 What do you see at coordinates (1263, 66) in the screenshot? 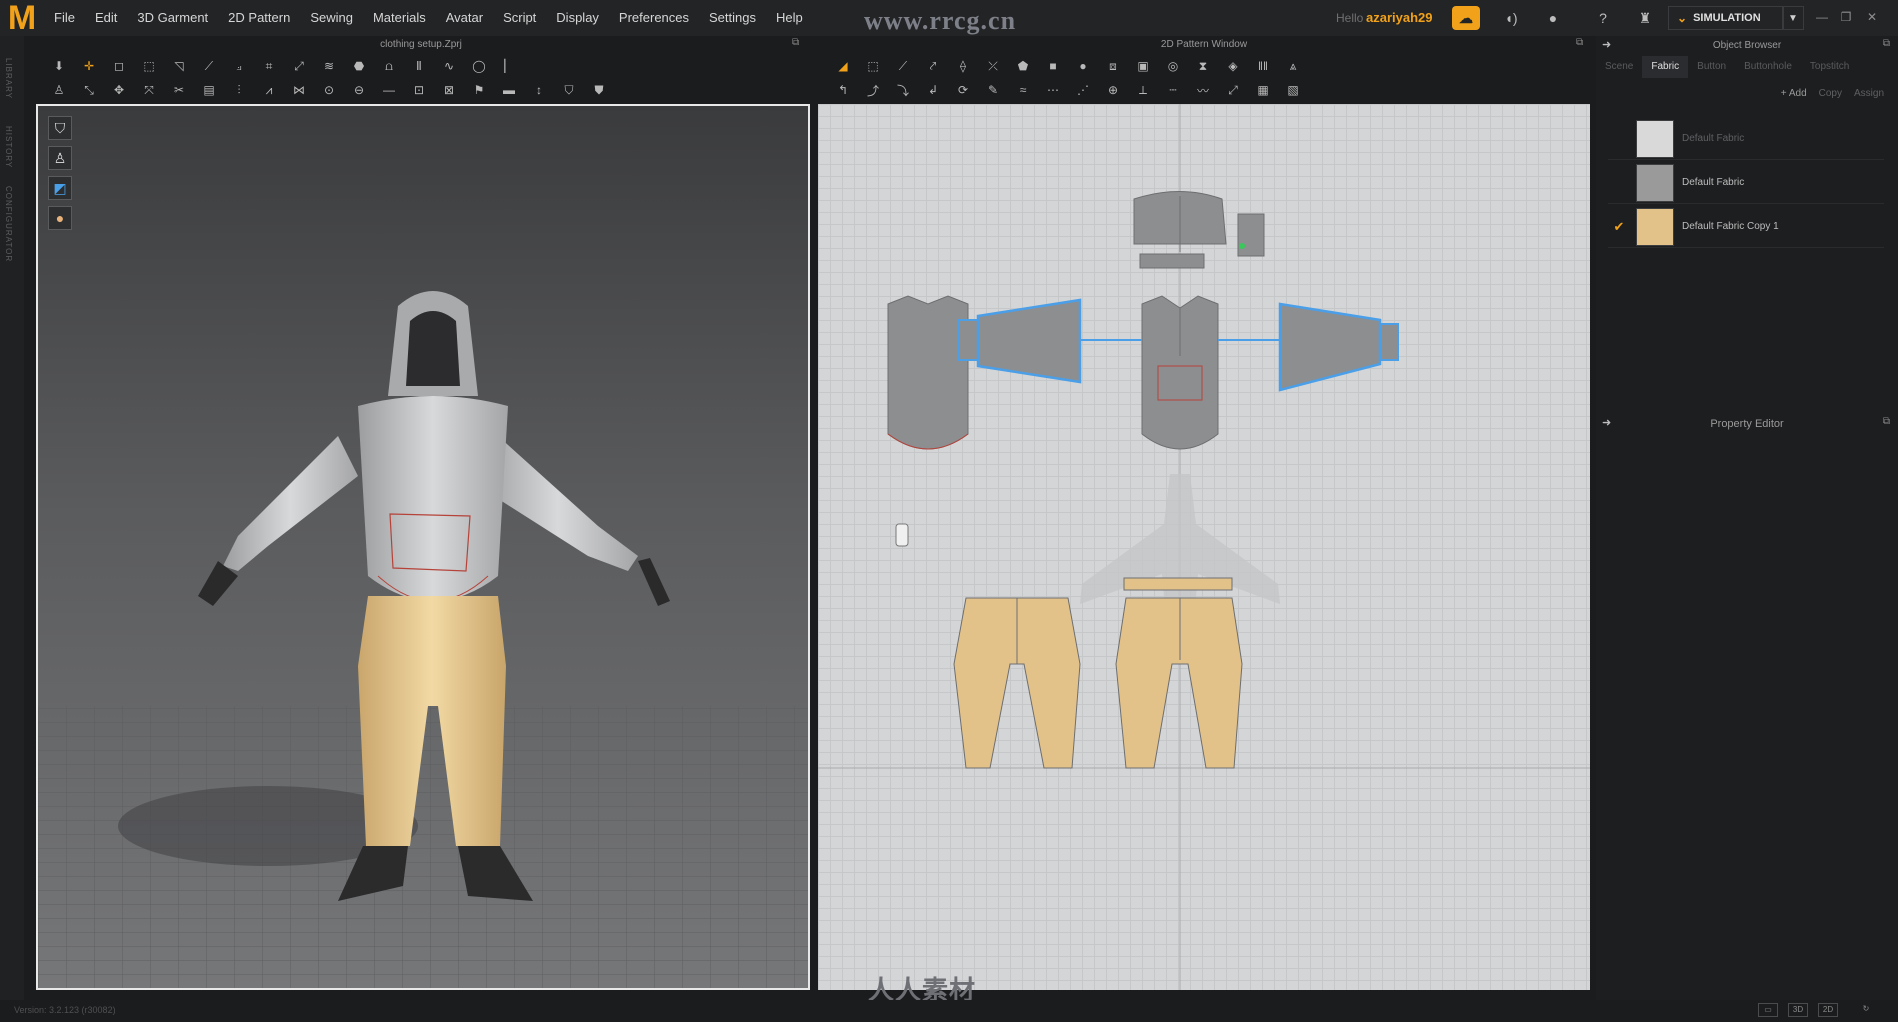
I see `zipper-icon: ǁǁ` at bounding box center [1263, 66].